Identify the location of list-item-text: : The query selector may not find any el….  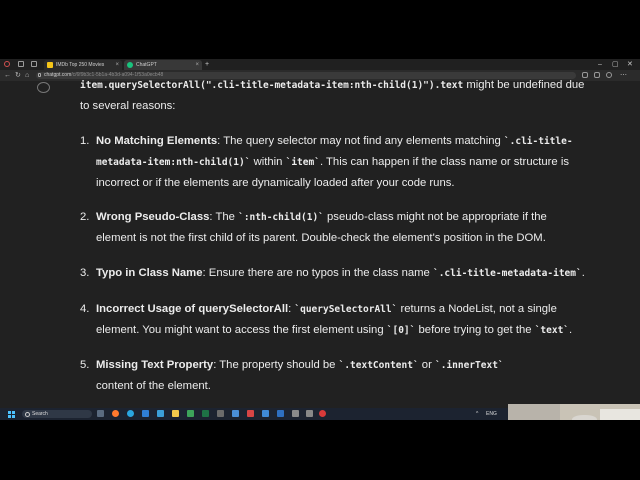
(360, 141).